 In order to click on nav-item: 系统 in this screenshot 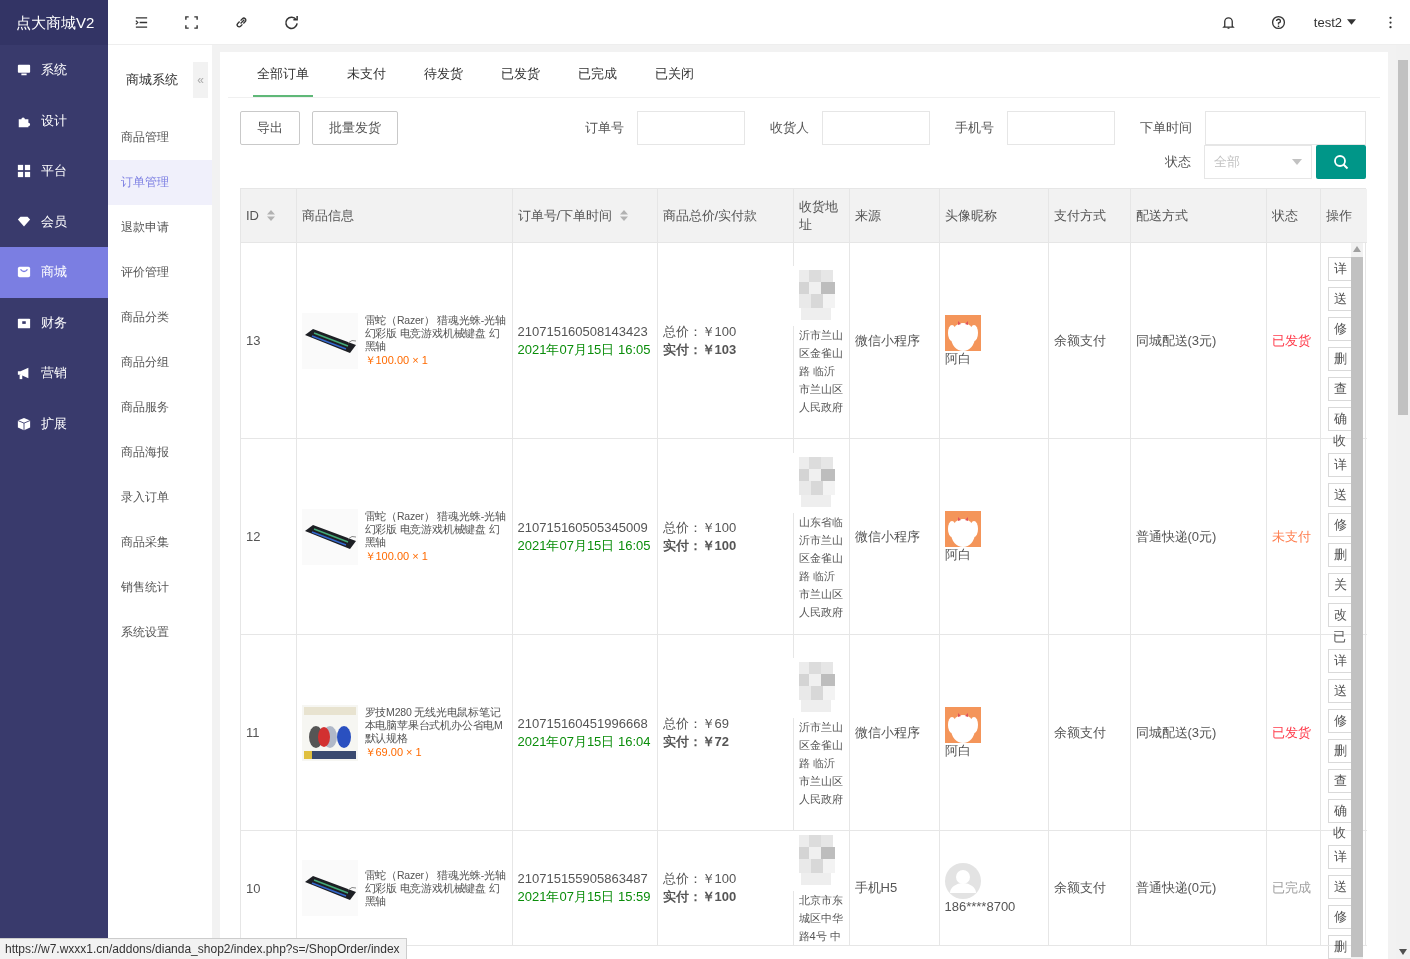, I will do `click(54, 70)`.